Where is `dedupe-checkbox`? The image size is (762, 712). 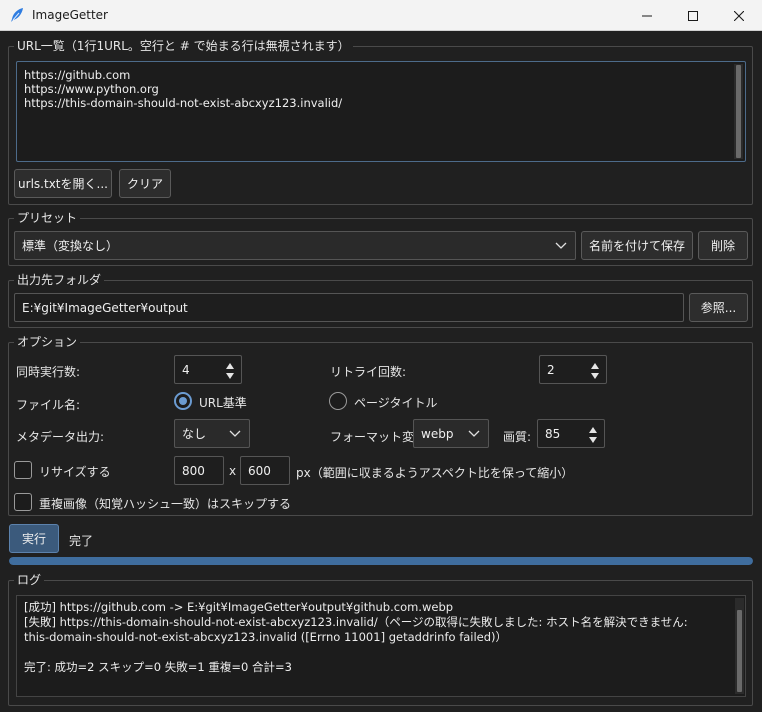
dedupe-checkbox is located at coordinates (23, 502).